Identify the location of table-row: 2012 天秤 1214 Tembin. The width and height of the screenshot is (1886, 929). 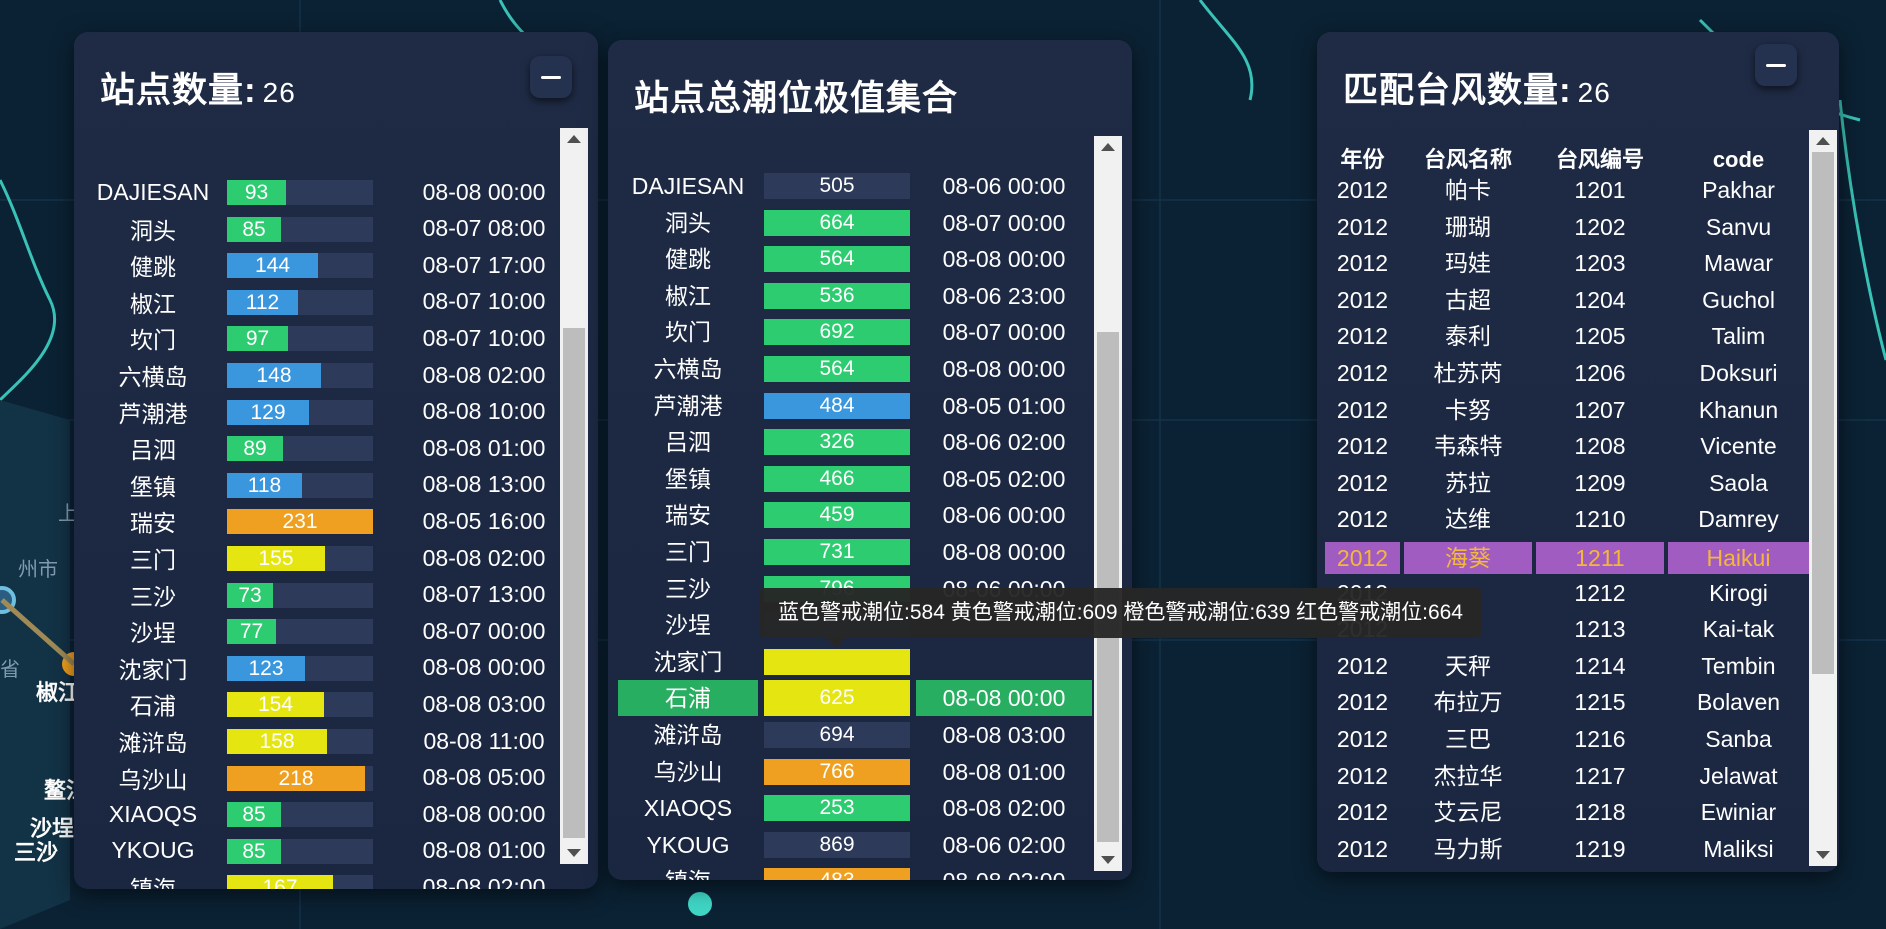
(1567, 666).